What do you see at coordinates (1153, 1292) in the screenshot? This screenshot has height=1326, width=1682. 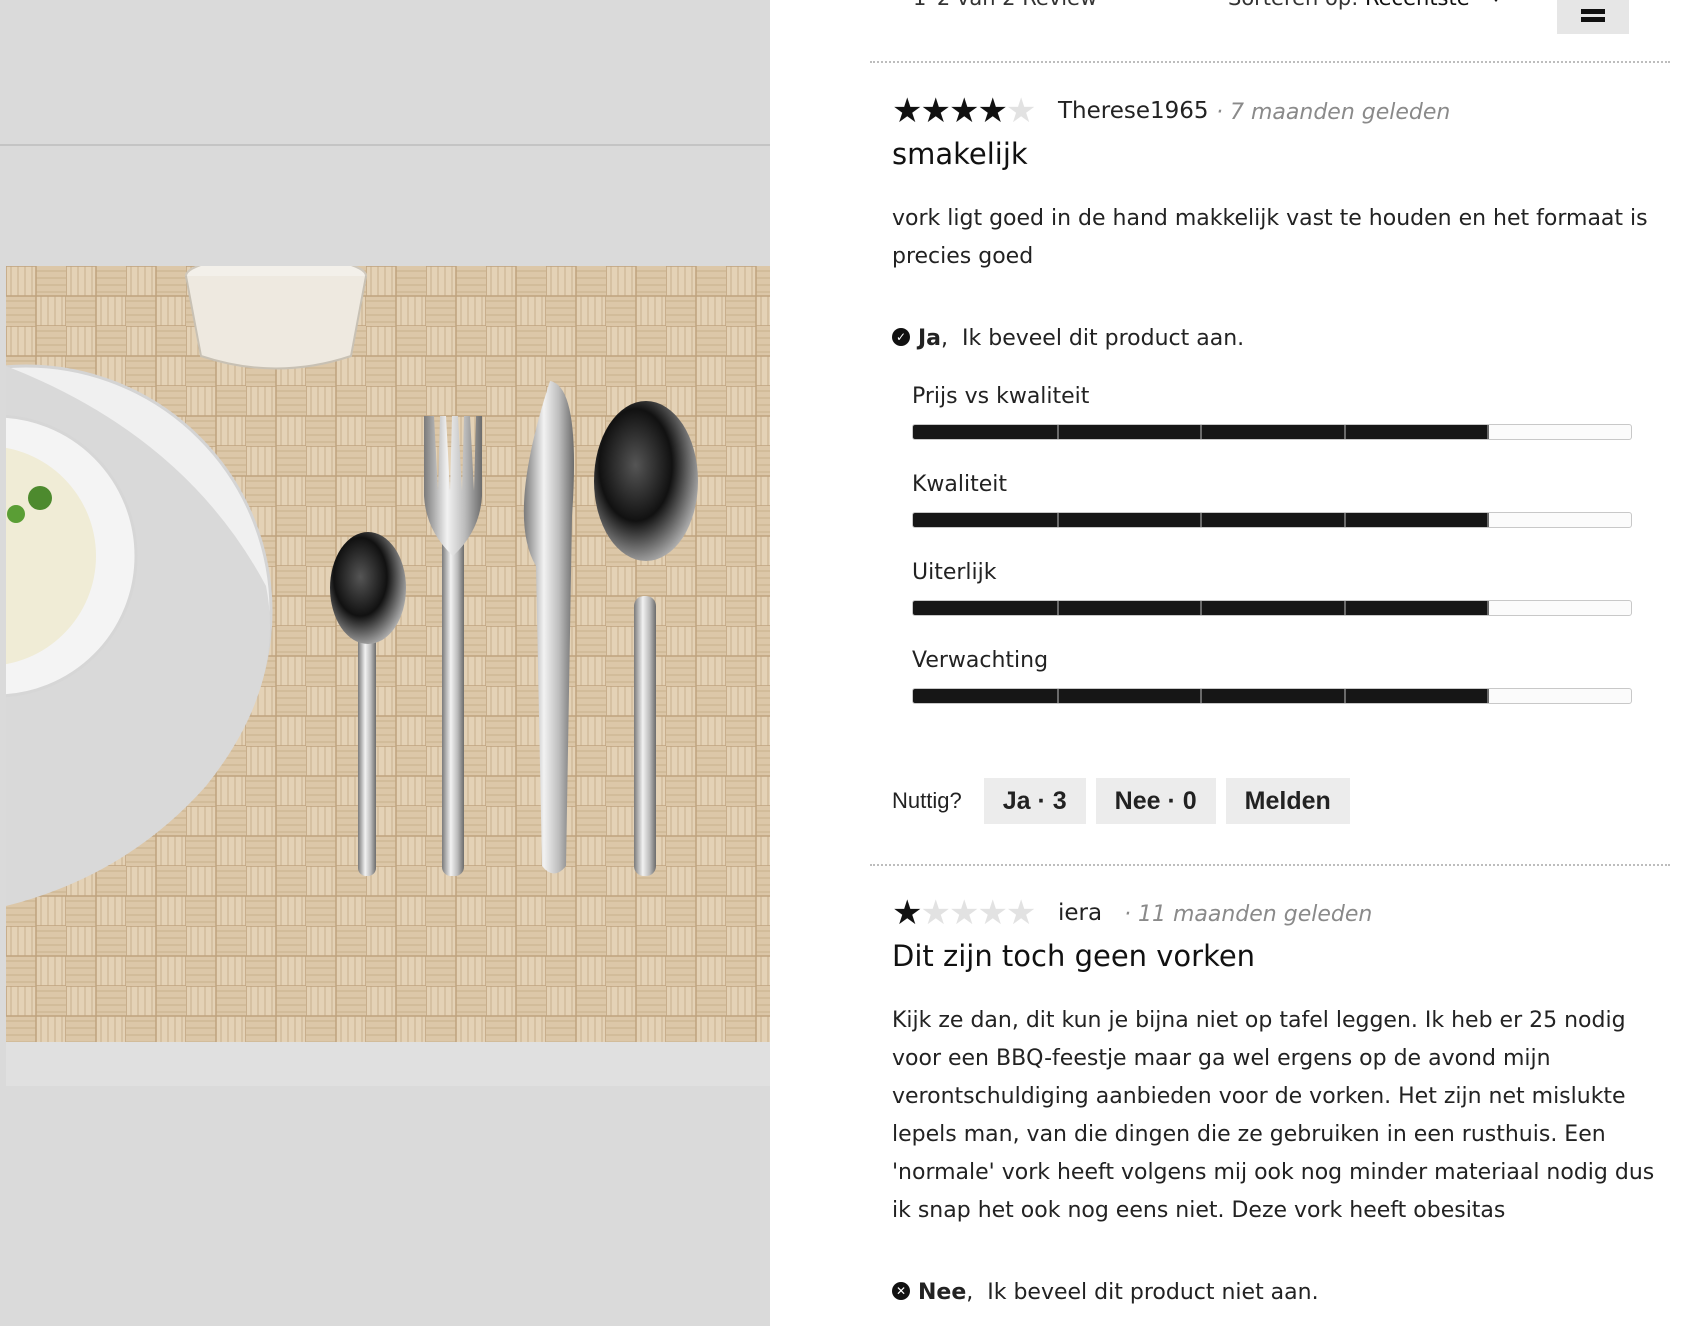 I see `recommend-text: Ik beveel dit product niet aan.` at bounding box center [1153, 1292].